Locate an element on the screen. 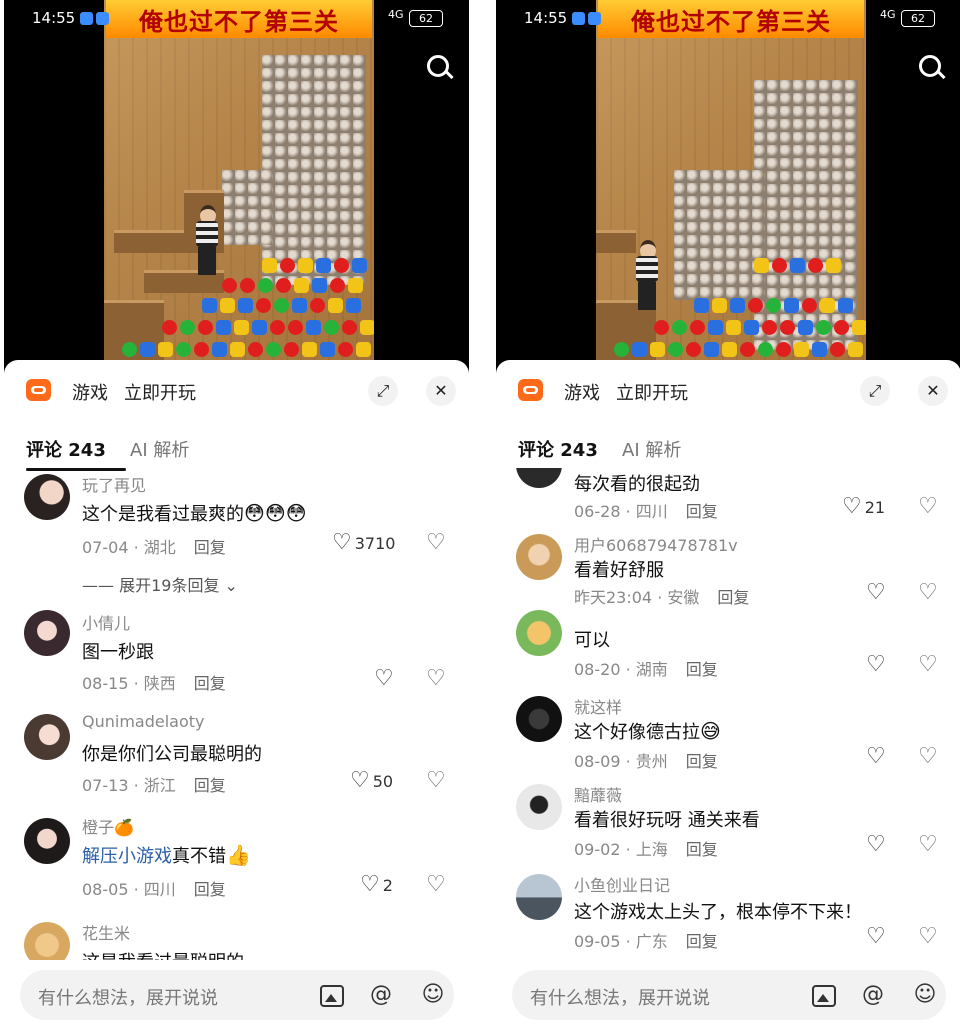  like-button: ♡ 50 is located at coordinates (371, 781).